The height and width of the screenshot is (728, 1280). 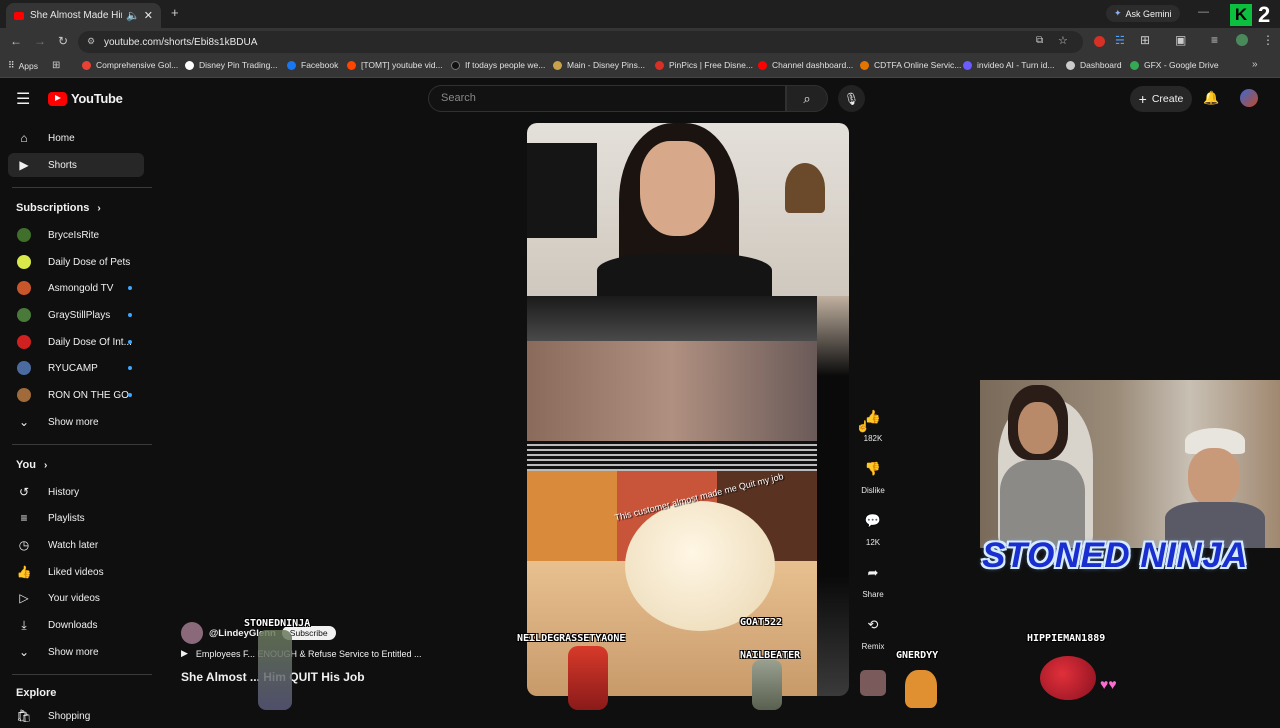 What do you see at coordinates (76, 652) in the screenshot?
I see `show-more-you: ⌄ Show more` at bounding box center [76, 652].